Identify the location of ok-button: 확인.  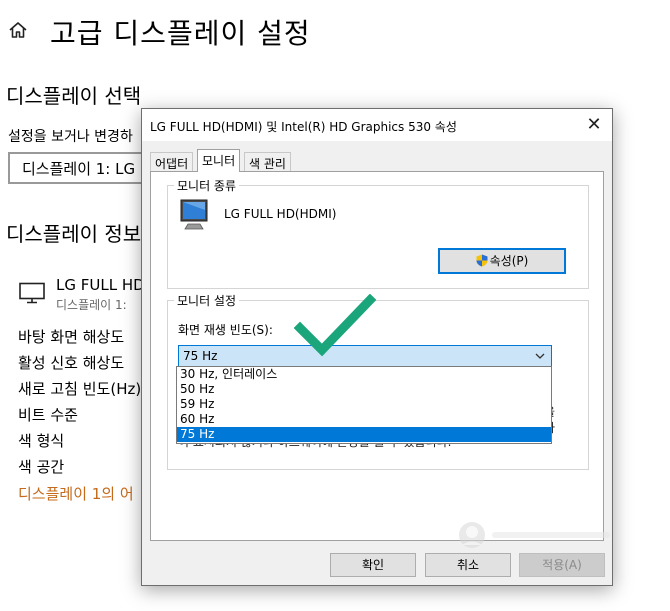
(373, 565).